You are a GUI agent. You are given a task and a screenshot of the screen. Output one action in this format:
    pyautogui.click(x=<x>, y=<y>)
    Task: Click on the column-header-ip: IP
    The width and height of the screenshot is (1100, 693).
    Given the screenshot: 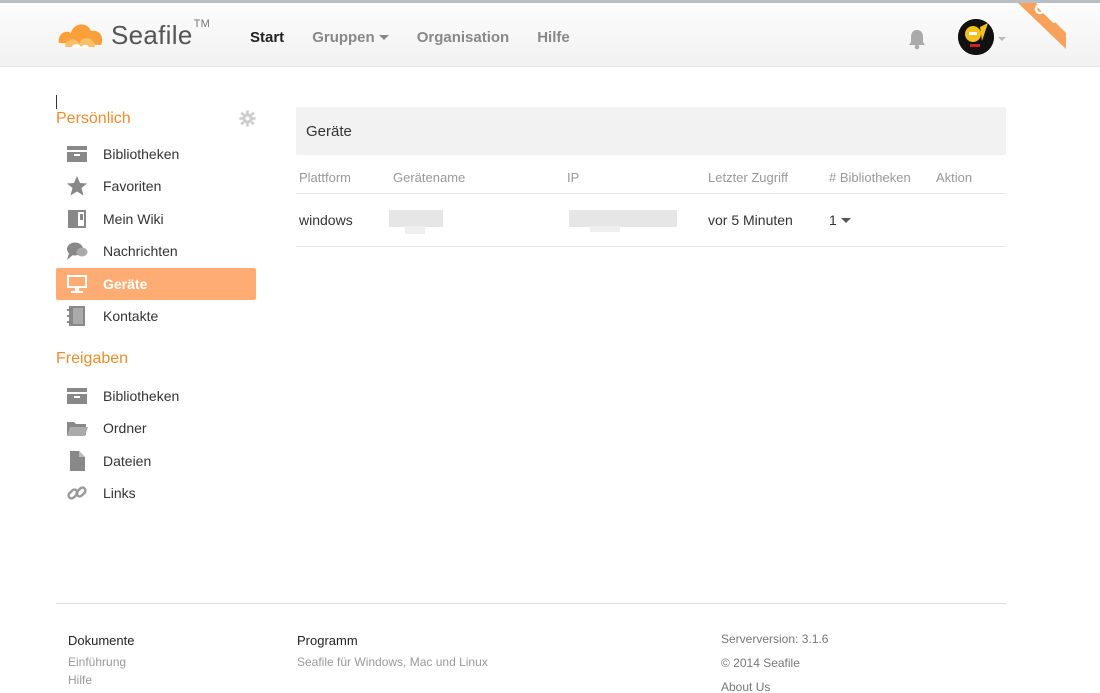 What is the action you would take?
    pyautogui.click(x=573, y=177)
    